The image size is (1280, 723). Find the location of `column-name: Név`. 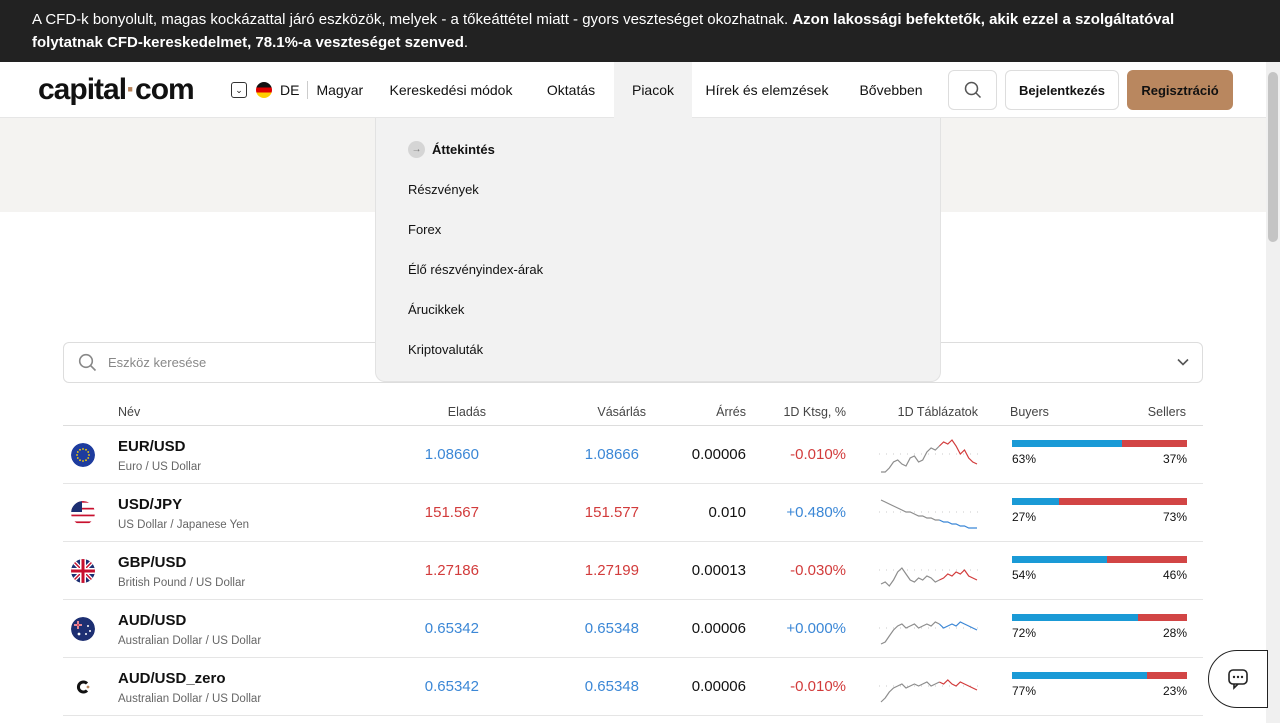

column-name: Név is located at coordinates (129, 412).